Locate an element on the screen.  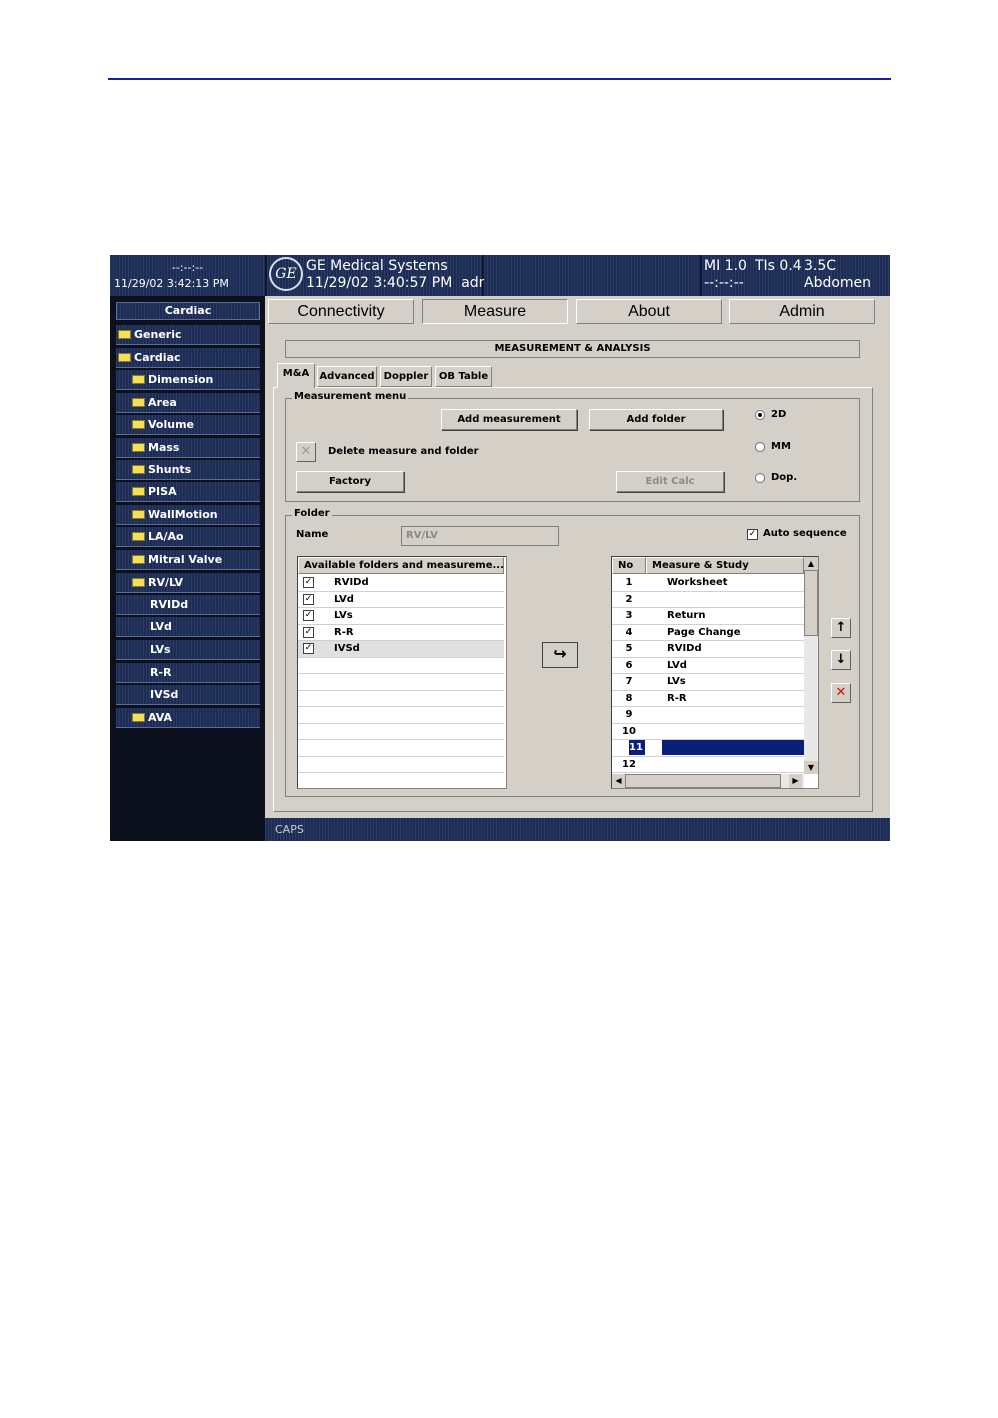
table-row: 8 R-R is located at coordinates (708, 699).